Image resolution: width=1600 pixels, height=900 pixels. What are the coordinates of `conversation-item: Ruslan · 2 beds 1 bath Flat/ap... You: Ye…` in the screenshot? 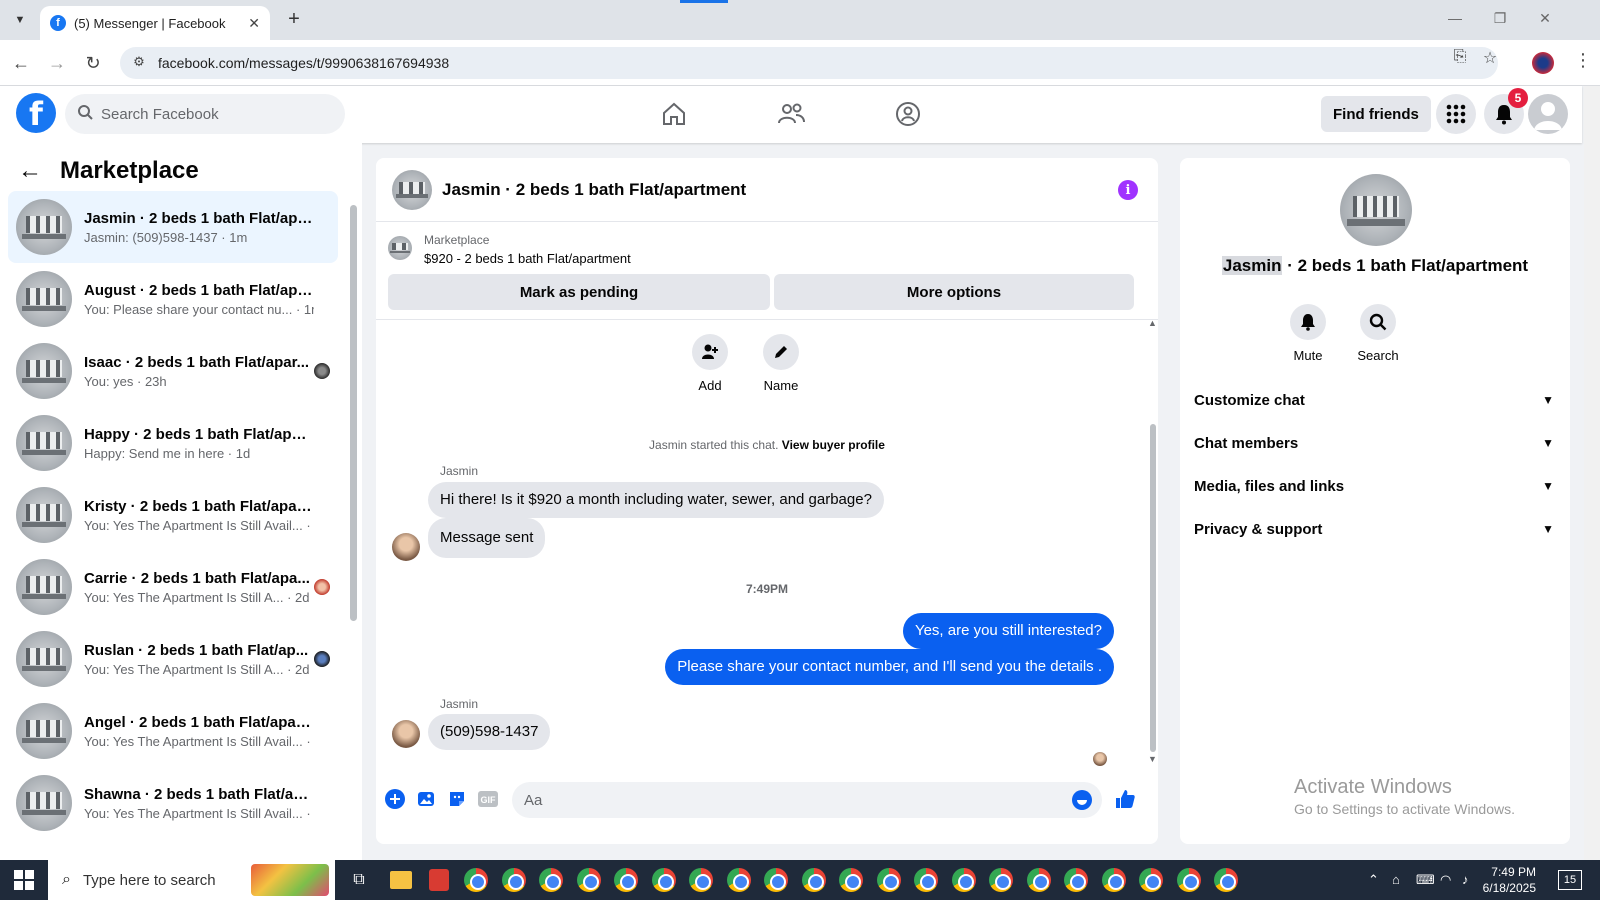 It's located at (173, 659).